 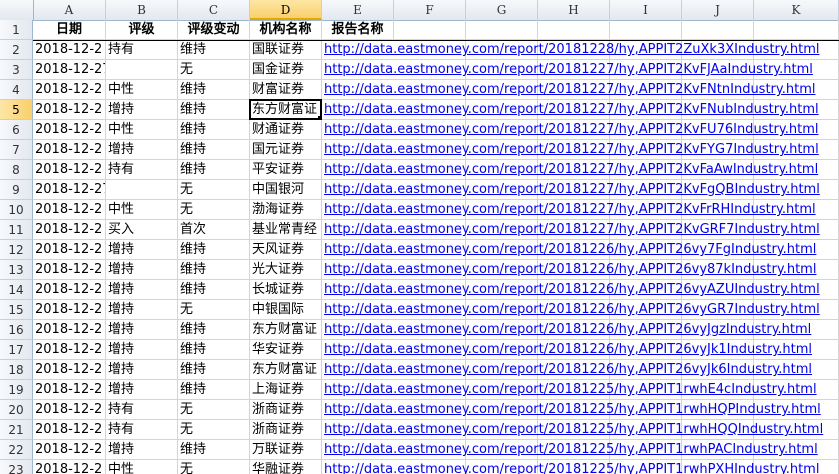 I want to click on row-header: 10, so click(x=16, y=210).